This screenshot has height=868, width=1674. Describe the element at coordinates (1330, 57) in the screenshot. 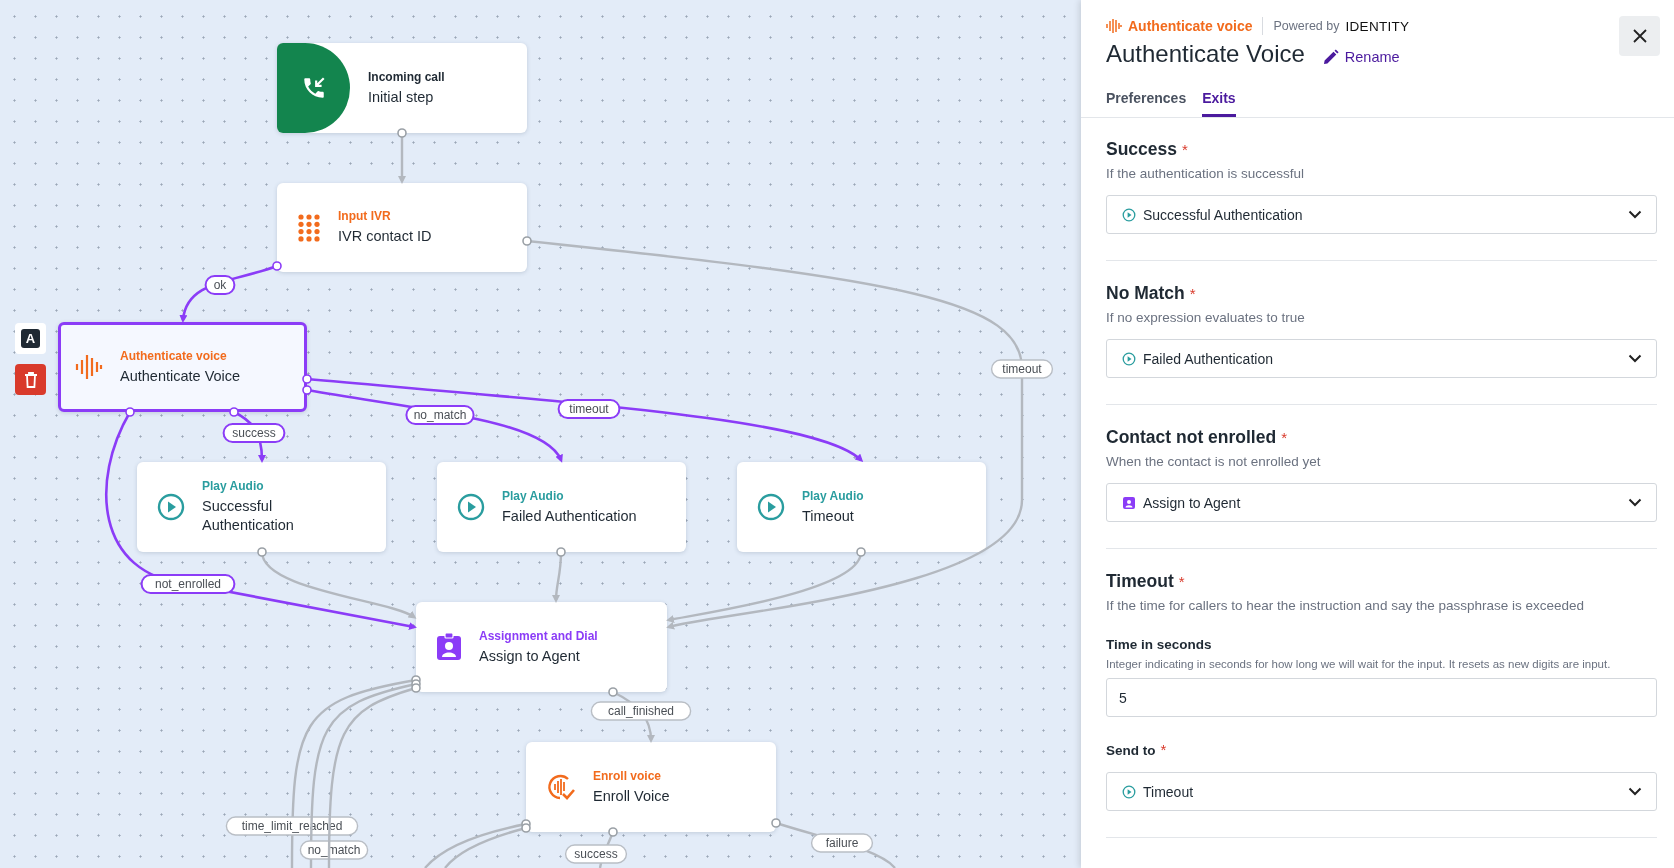

I see `pencil-icon` at that location.